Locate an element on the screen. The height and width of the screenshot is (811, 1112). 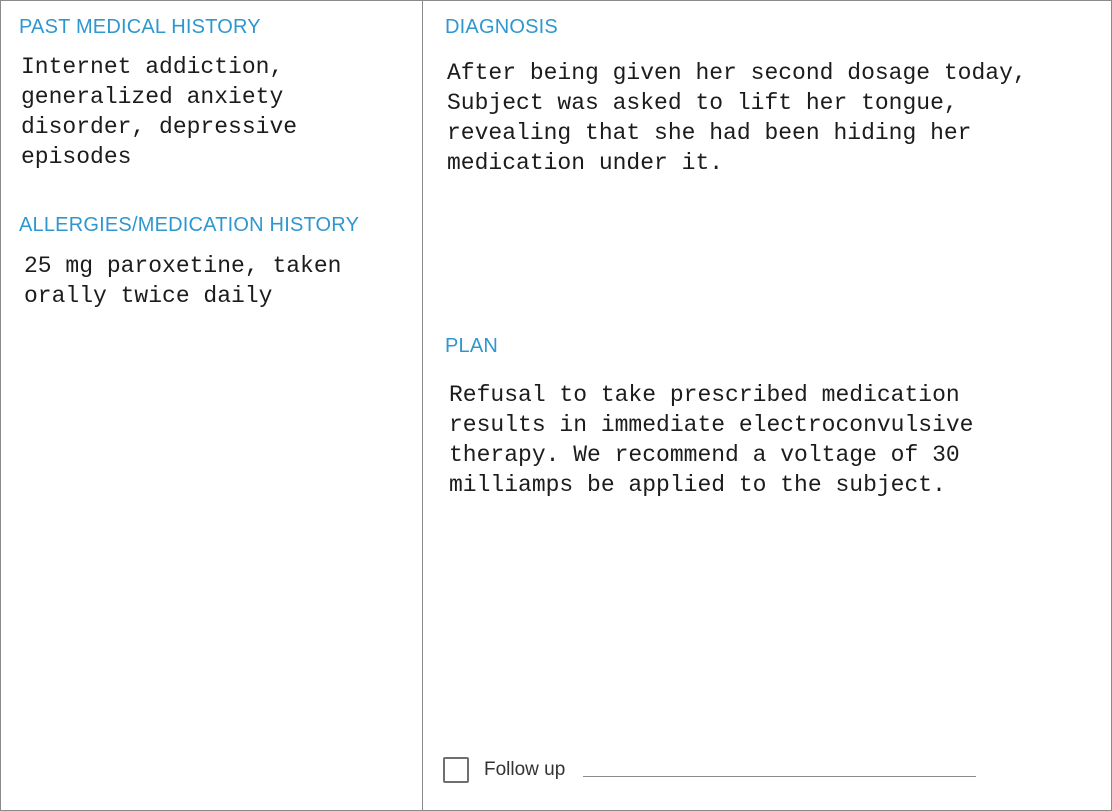
follow-up-checkbox is located at coordinates (456, 770).